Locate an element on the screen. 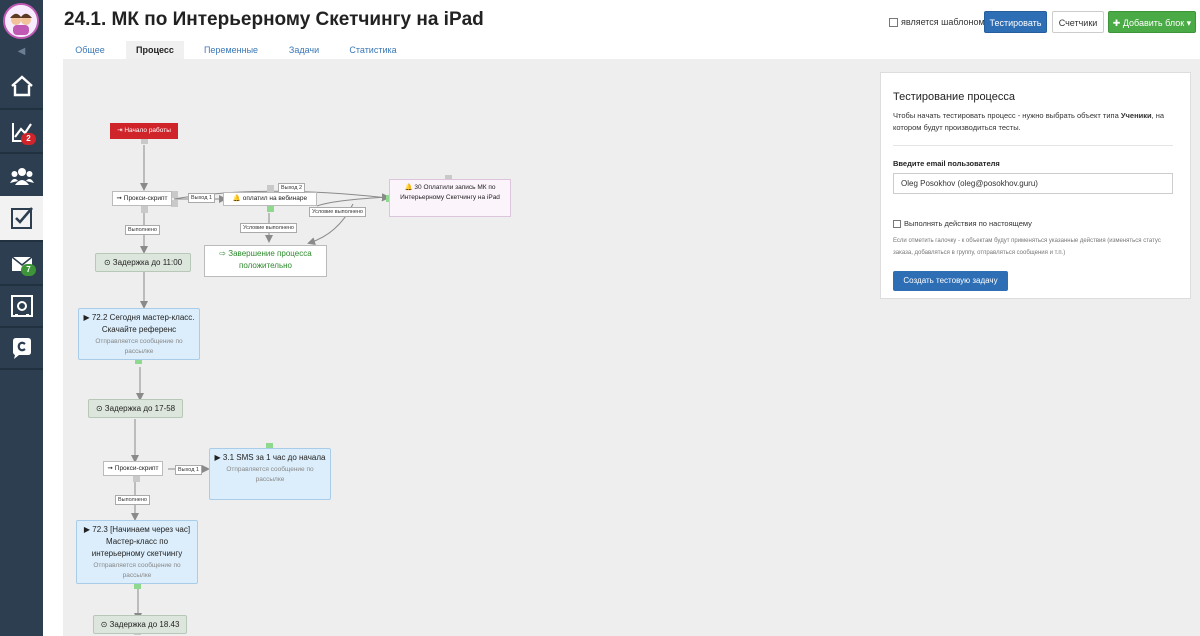  safe-icon is located at coordinates (21, 306).